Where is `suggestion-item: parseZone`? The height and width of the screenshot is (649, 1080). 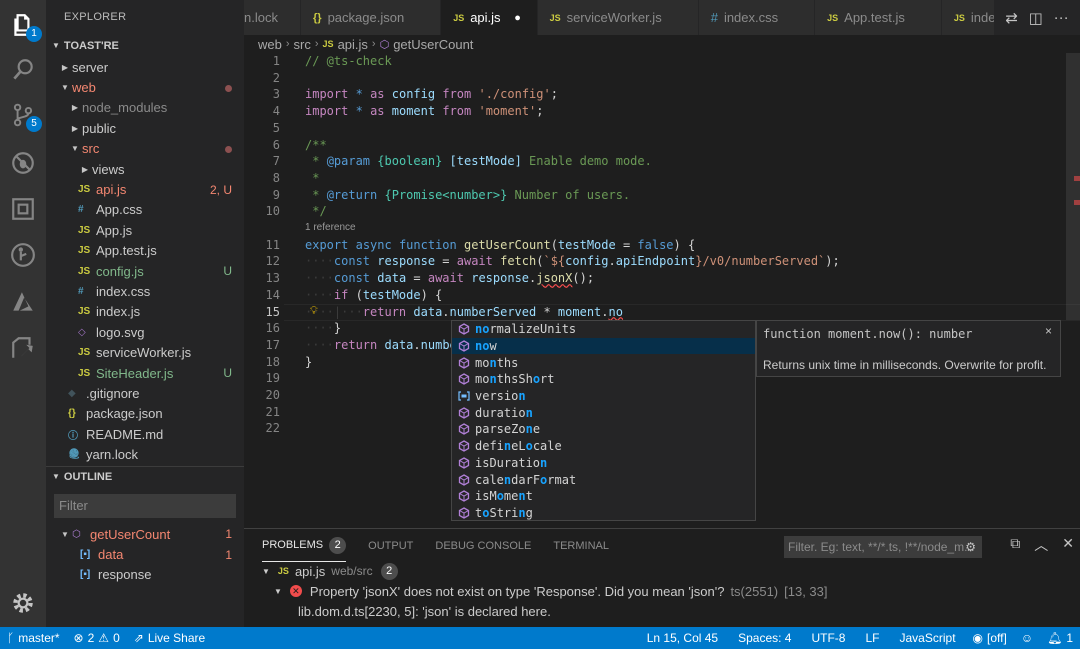 suggestion-item: parseZone is located at coordinates (603, 429).